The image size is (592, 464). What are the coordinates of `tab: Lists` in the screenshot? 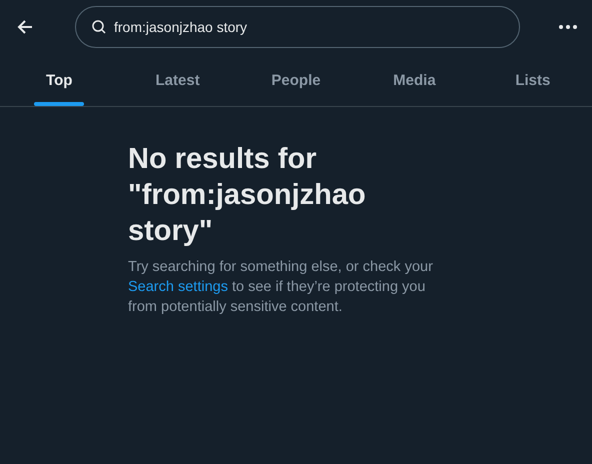 It's located at (532, 80).